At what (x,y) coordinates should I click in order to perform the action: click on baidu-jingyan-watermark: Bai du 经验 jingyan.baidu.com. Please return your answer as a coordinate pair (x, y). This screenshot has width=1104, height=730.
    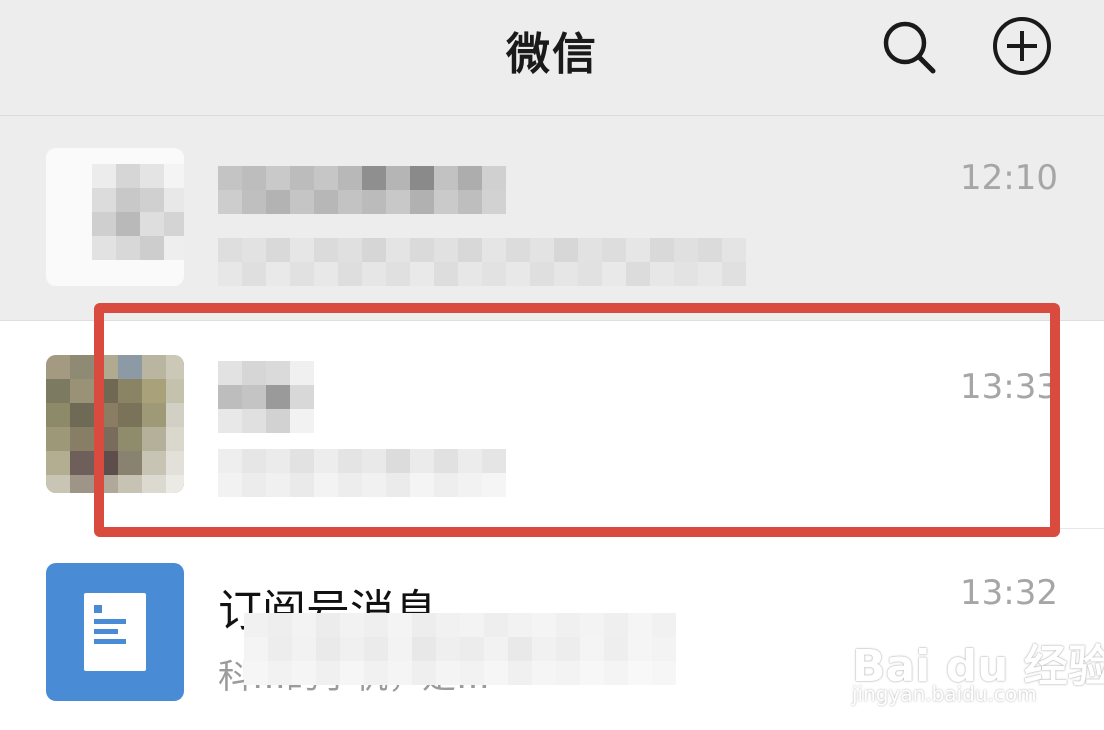
    Looking at the image, I should click on (972, 662).